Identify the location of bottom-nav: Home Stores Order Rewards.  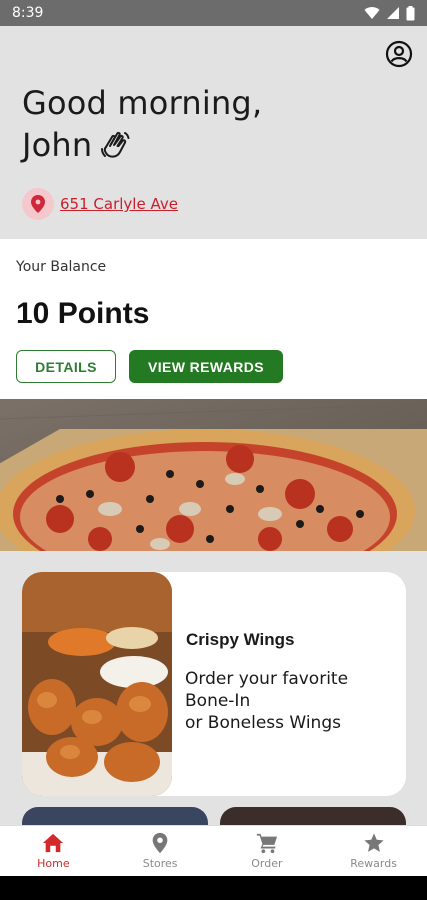
(213, 850).